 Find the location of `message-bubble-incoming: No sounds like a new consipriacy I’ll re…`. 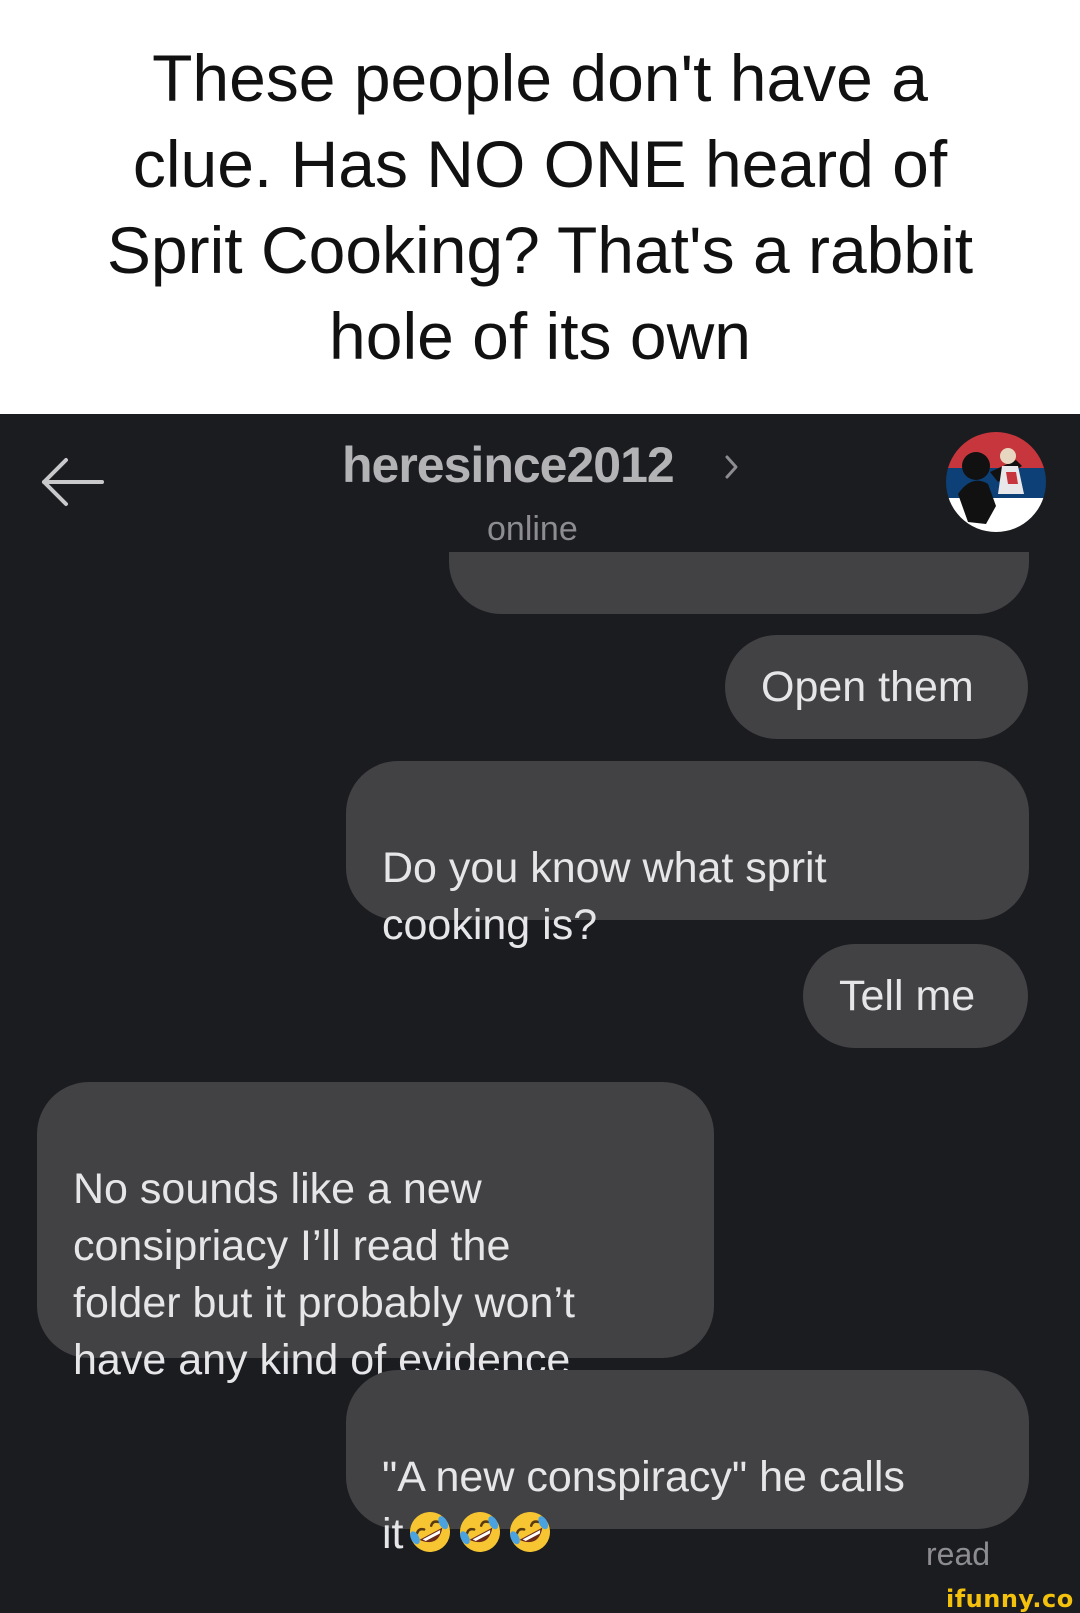

message-bubble-incoming: No sounds like a new consipriacy I’ll re… is located at coordinates (375, 1233).